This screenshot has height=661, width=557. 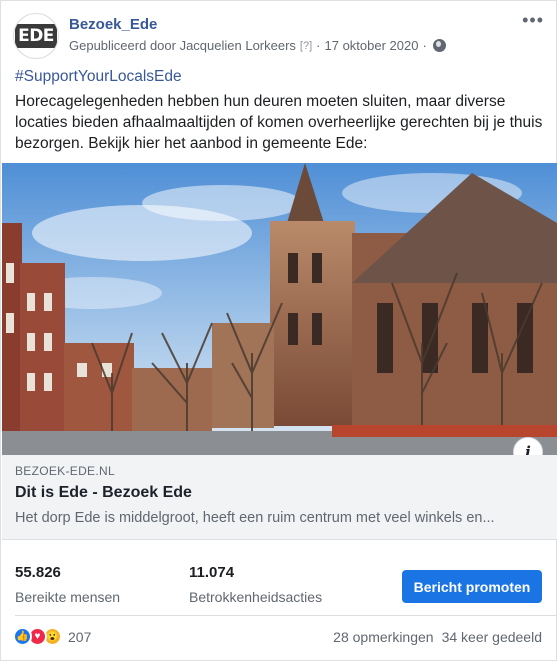 What do you see at coordinates (22, 636) in the screenshot?
I see `like-reaction-icon: 👍` at bounding box center [22, 636].